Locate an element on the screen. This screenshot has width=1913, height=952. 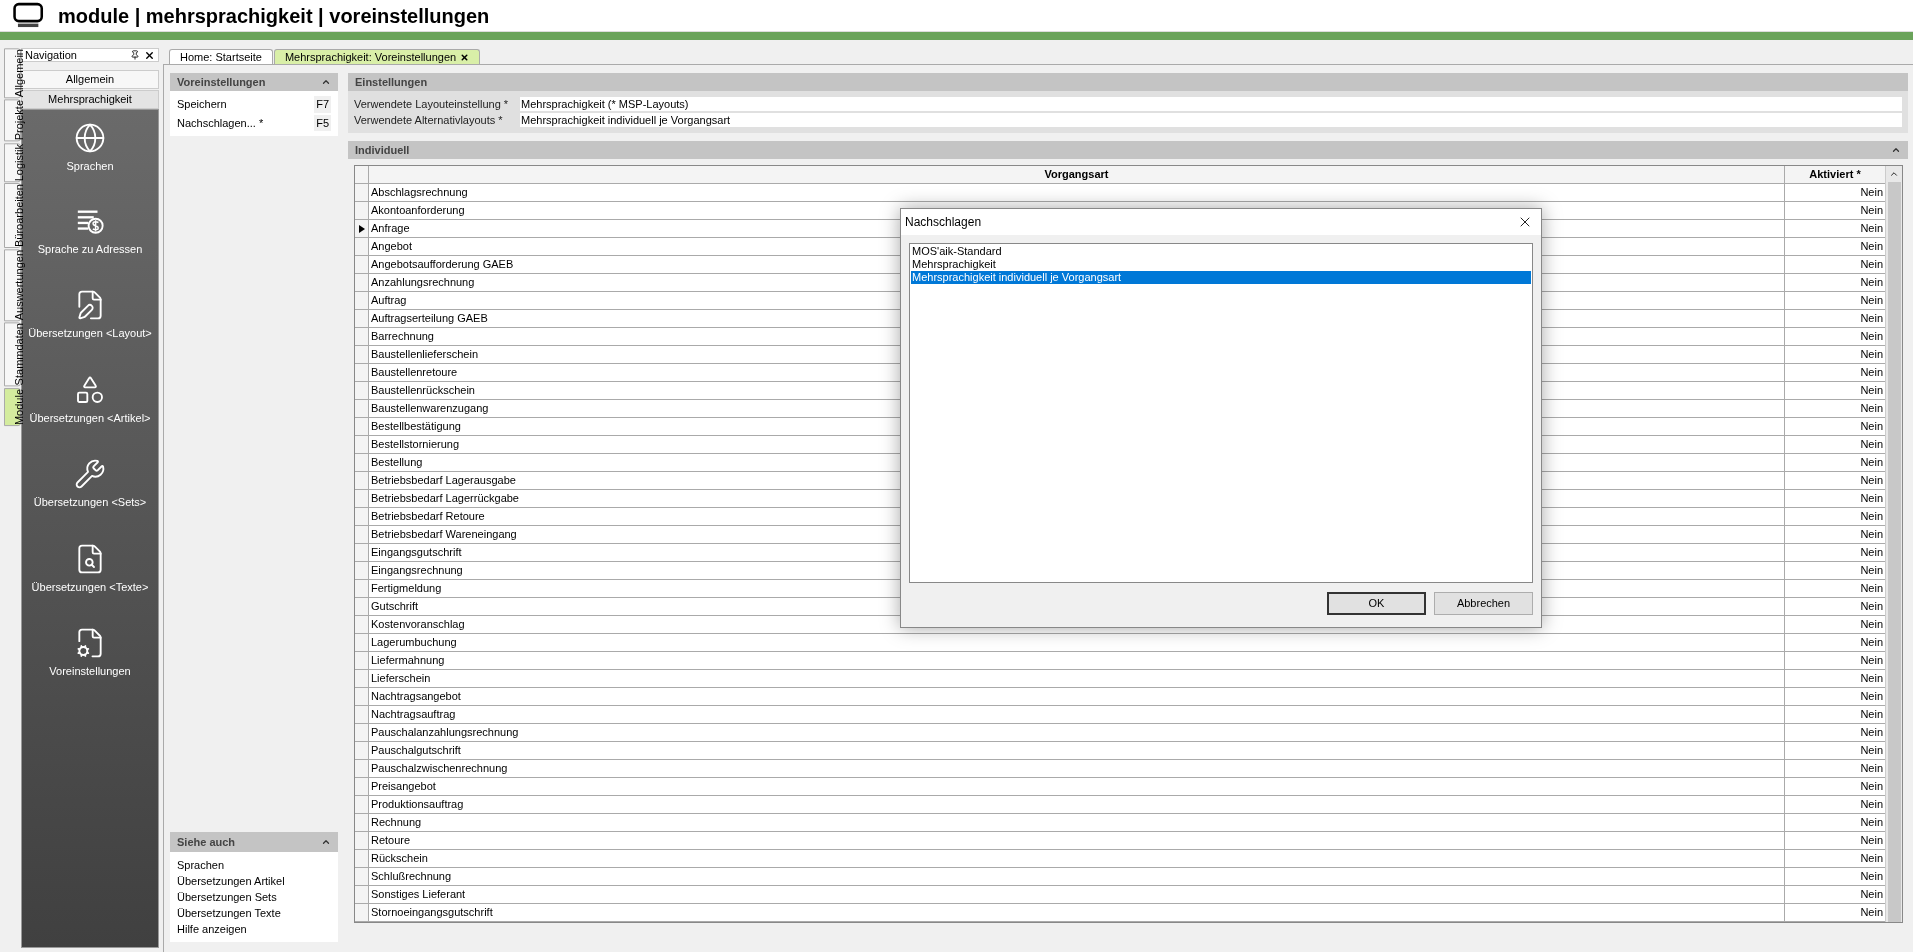
navigation-item: Sprachen is located at coordinates (90, 148).